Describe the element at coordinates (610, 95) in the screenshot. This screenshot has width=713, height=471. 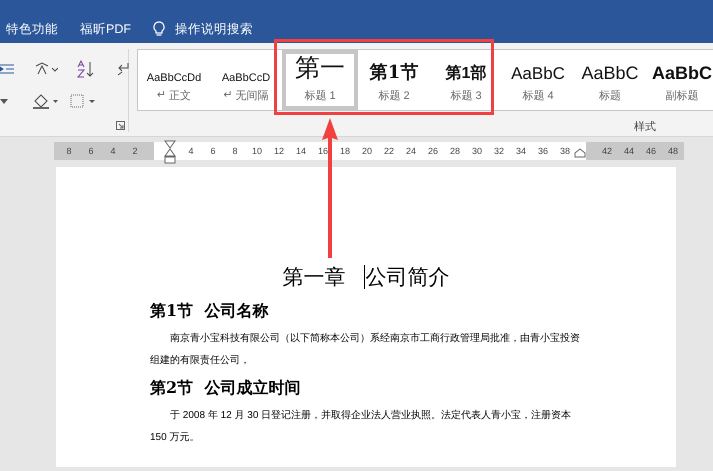
I see `style-name: 标题` at that location.